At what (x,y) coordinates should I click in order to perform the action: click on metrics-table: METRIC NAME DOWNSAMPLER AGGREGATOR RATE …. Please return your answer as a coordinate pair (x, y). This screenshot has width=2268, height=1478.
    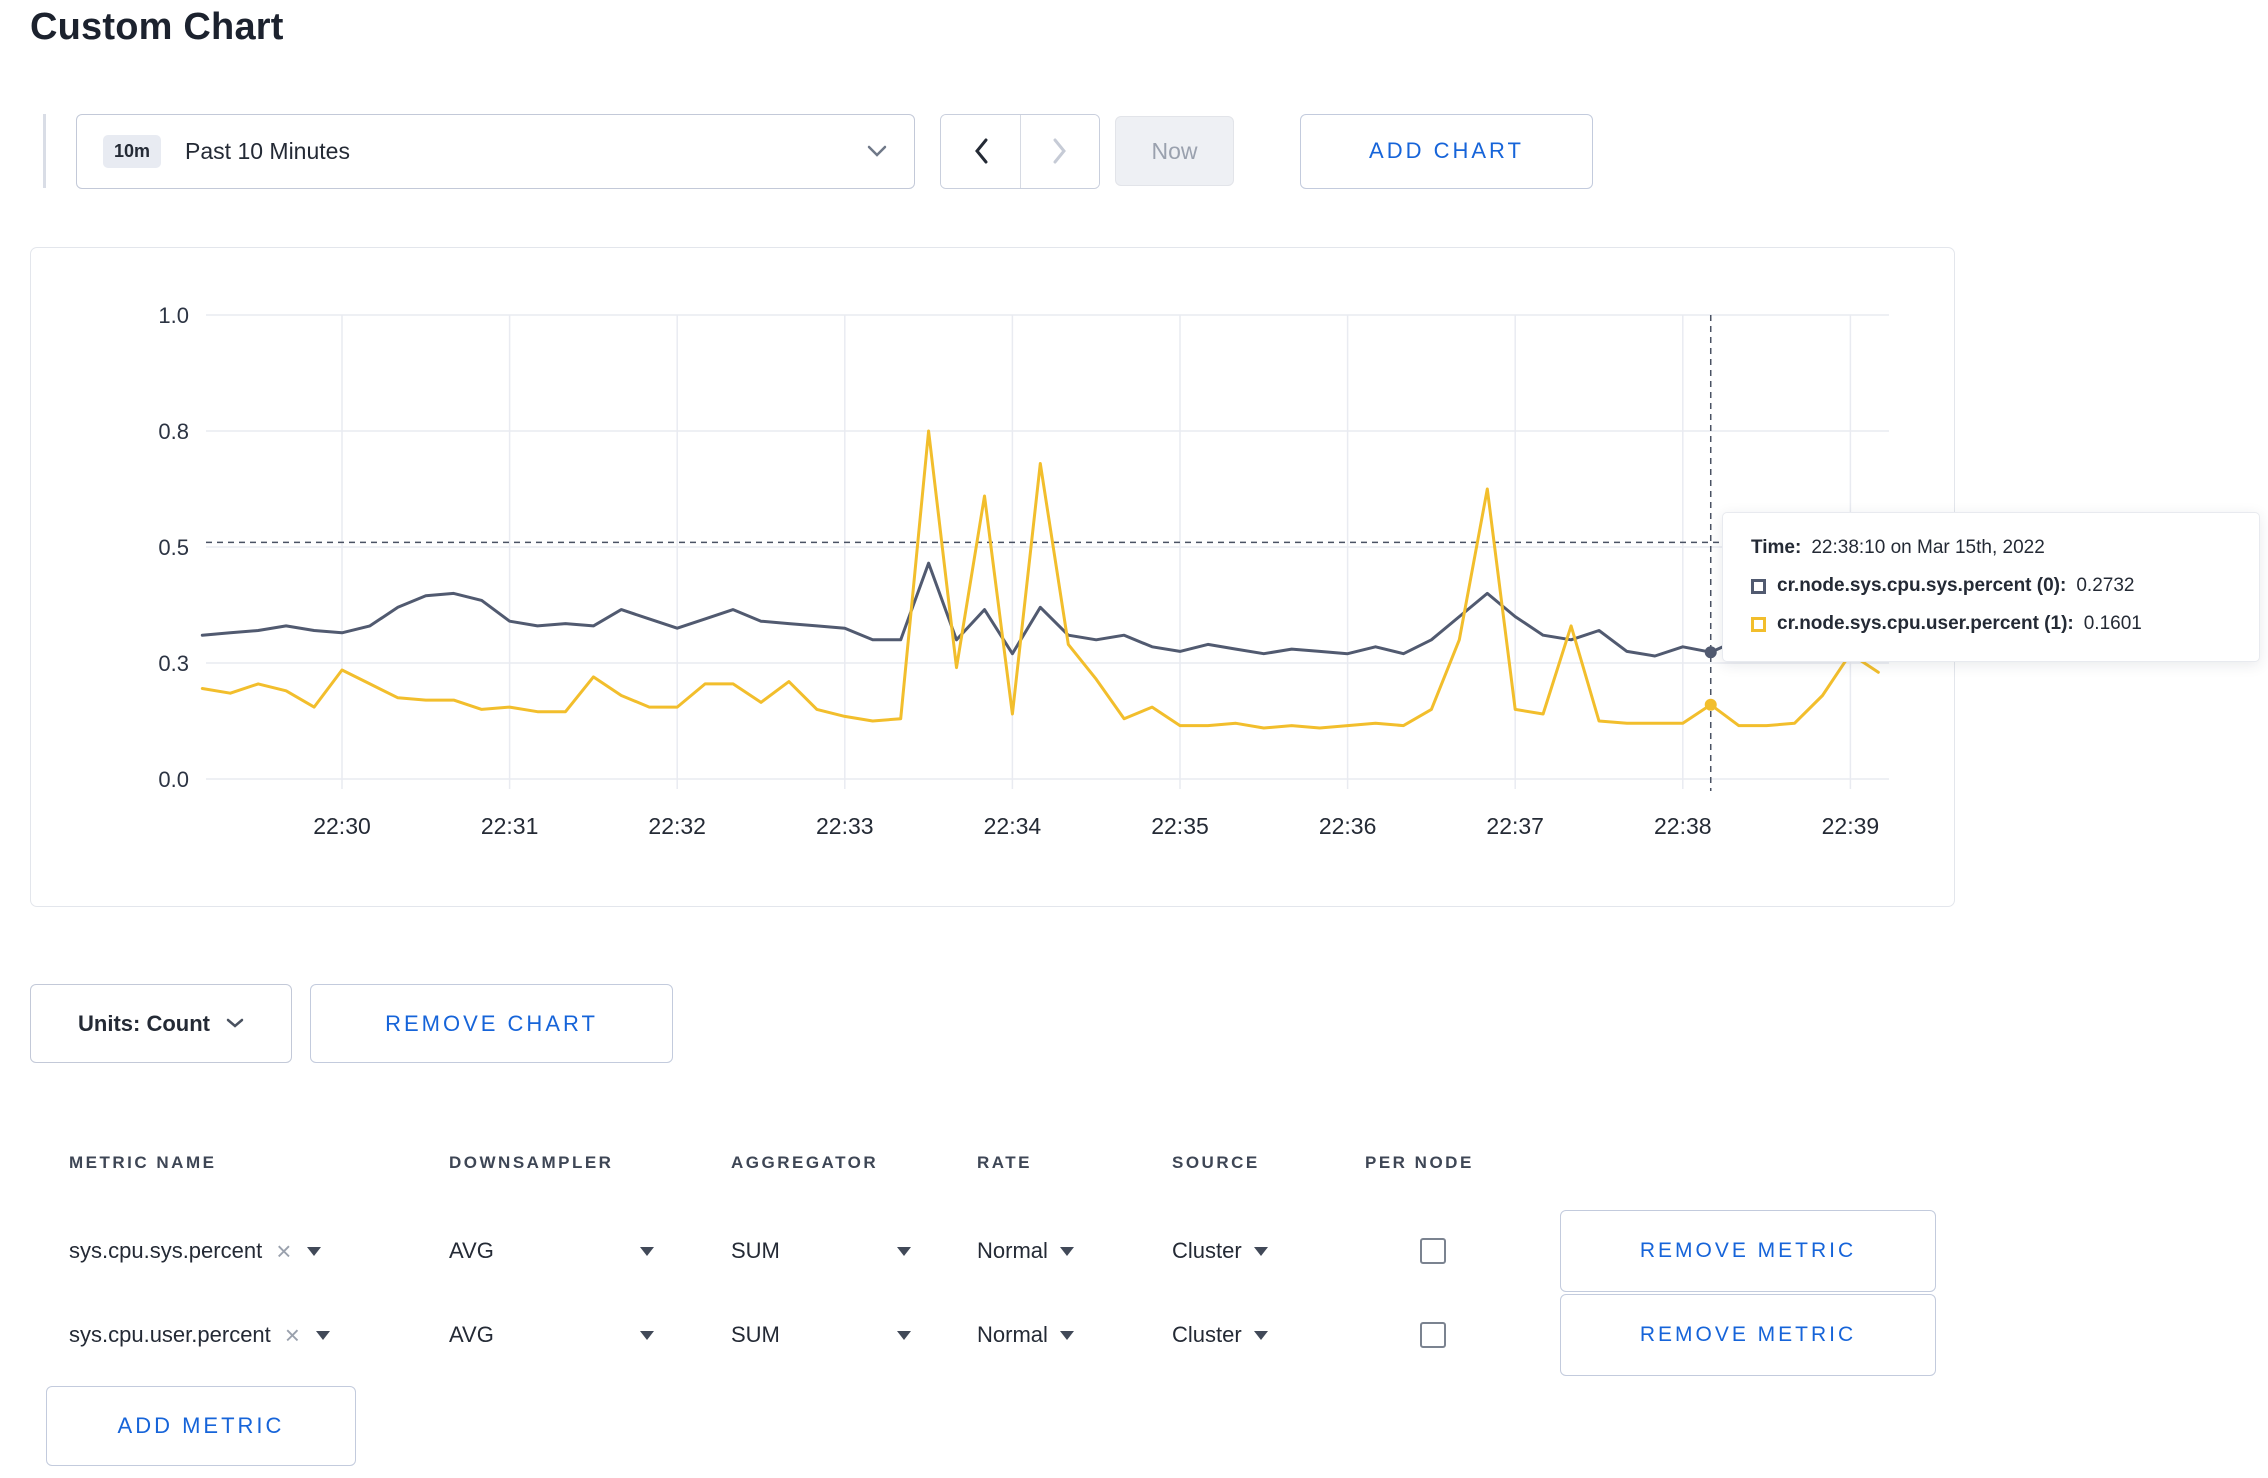
    Looking at the image, I should click on (992, 1247).